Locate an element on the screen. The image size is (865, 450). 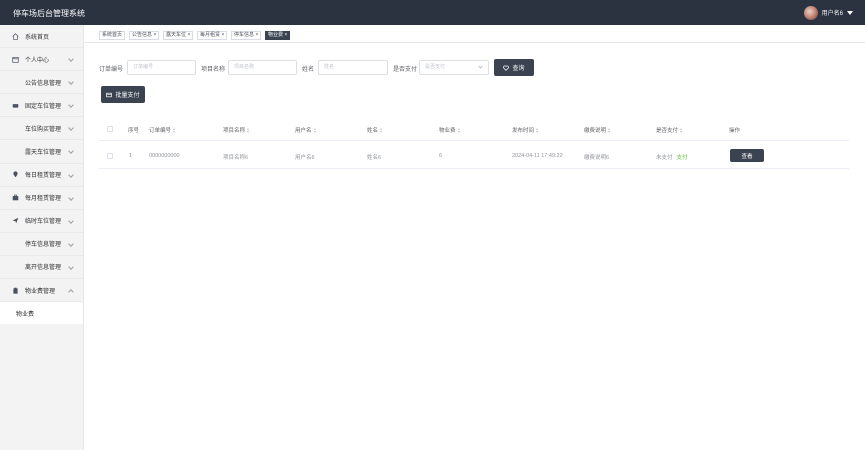
filter-label-name: 姓名 is located at coordinates (308, 70).